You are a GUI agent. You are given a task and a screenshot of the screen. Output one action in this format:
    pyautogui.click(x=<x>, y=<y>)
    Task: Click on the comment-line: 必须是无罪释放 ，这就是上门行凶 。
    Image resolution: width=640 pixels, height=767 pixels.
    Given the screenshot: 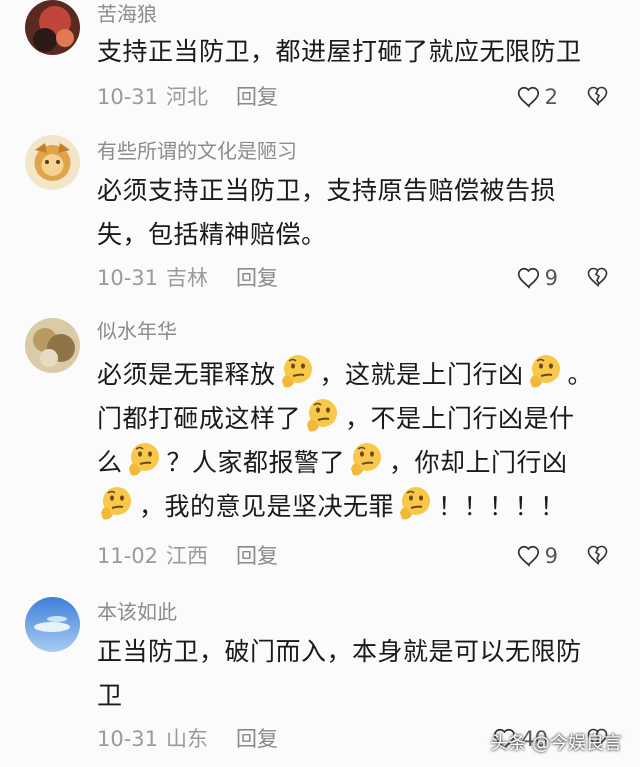 What is the action you would take?
    pyautogui.click(x=357, y=373)
    